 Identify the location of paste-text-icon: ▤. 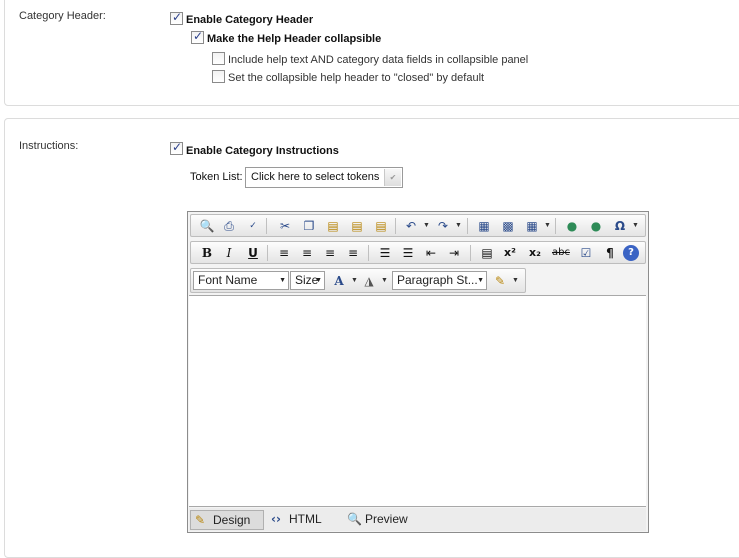
(357, 226).